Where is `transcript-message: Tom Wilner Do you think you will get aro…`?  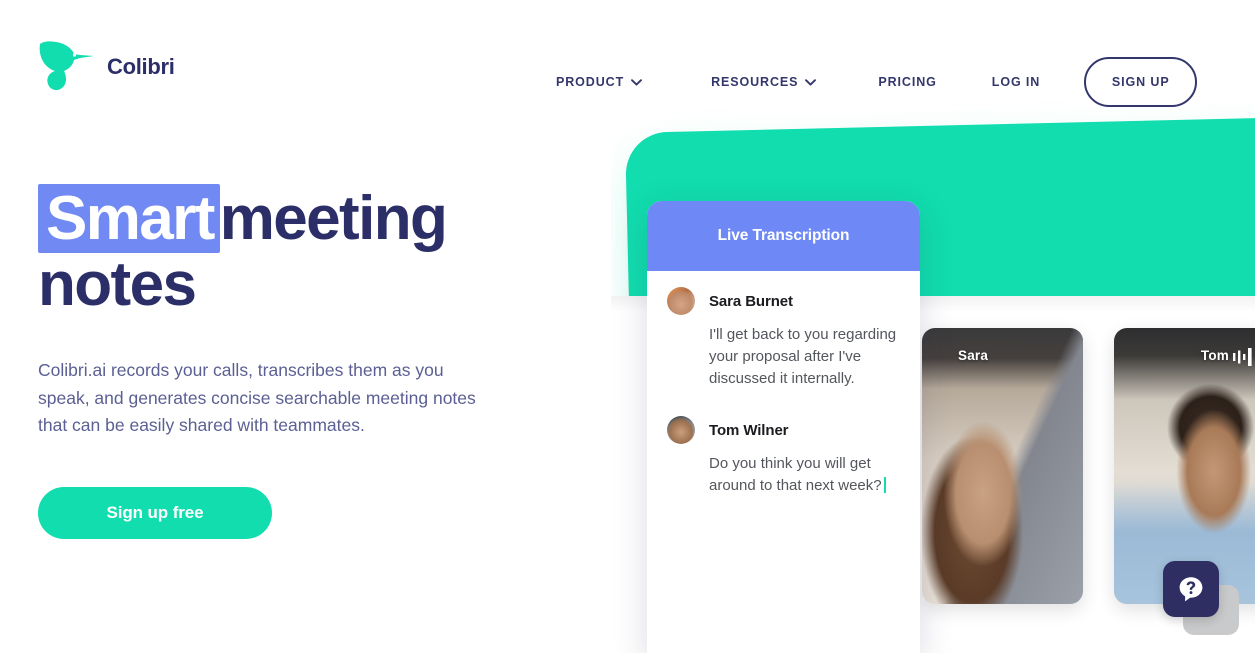 transcript-message: Tom Wilner Do you think you will get aro… is located at coordinates (782, 456).